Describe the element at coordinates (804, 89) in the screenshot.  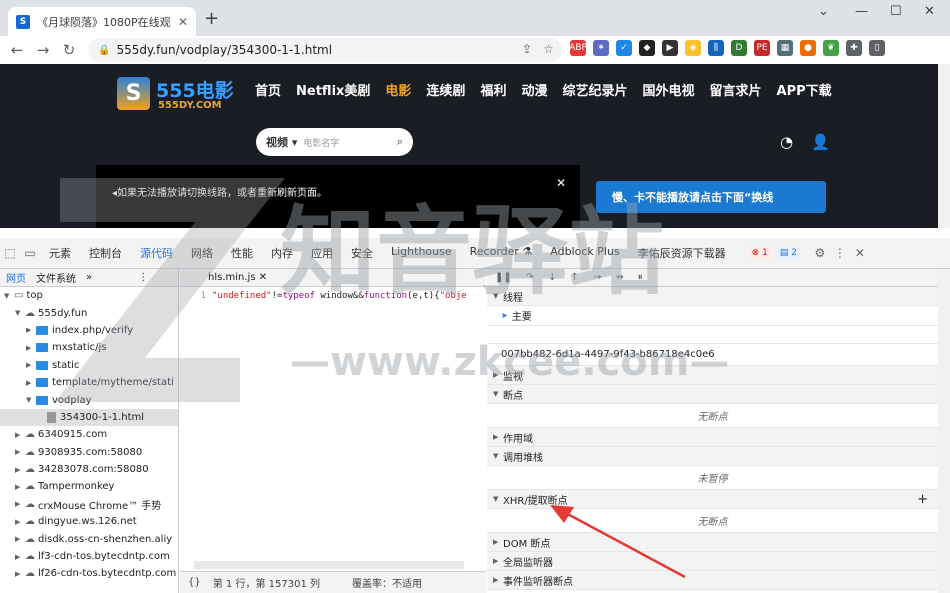
I see `site-nav-item: APP下载` at that location.